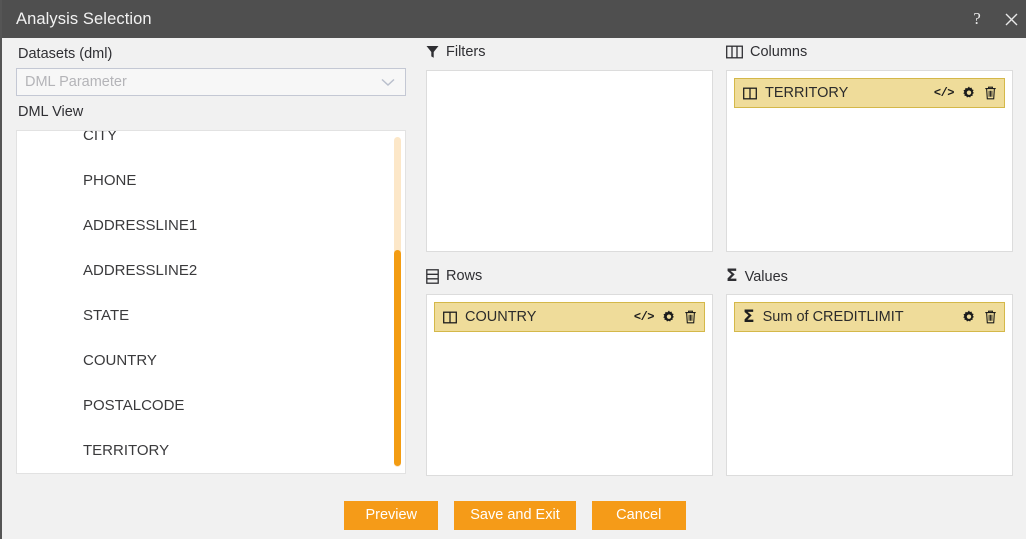  I want to click on field-chip-territory: TERRITORY </>, so click(869, 93).